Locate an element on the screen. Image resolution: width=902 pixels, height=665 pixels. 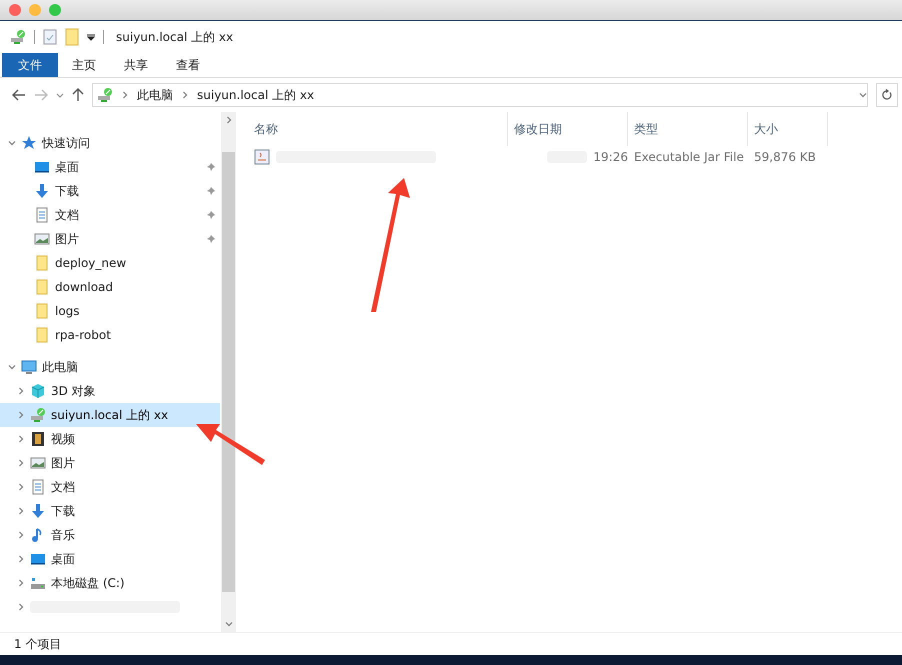
breadcrumb: suiyun.local 上的 xx is located at coordinates (255, 95).